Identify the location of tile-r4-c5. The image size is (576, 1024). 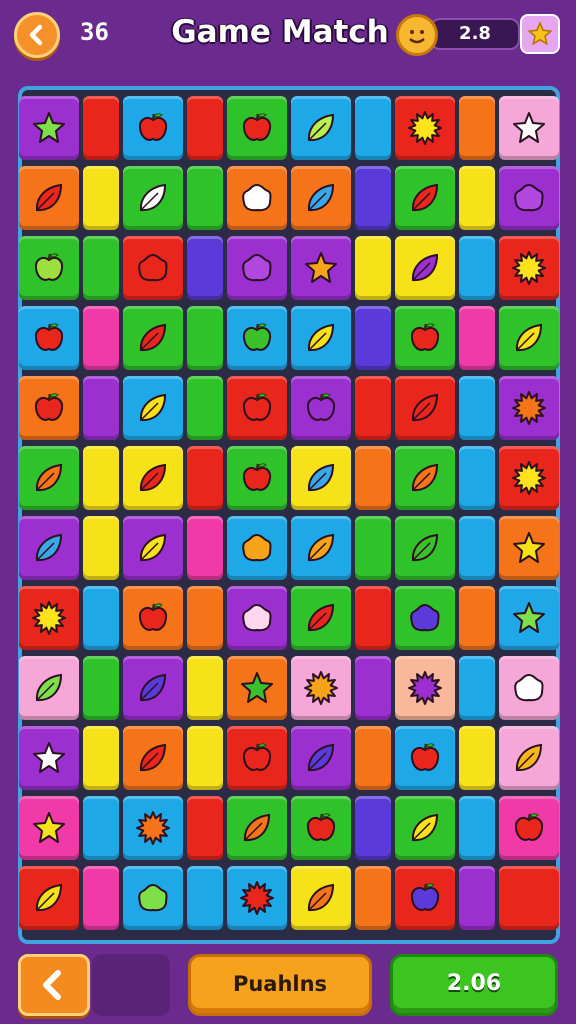
(257, 338).